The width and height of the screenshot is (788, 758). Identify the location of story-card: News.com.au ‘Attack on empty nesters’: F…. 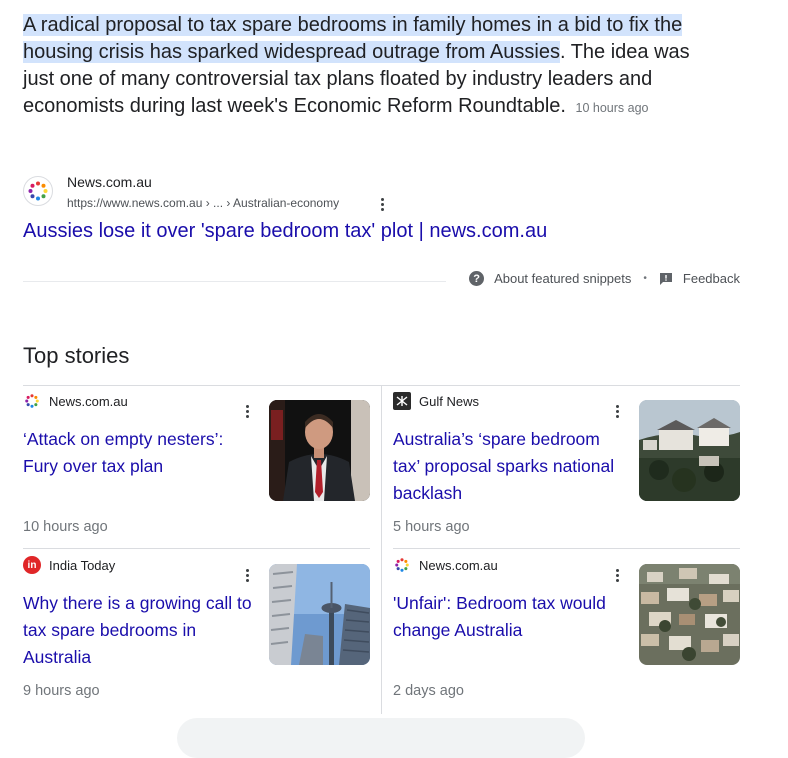
(196, 461).